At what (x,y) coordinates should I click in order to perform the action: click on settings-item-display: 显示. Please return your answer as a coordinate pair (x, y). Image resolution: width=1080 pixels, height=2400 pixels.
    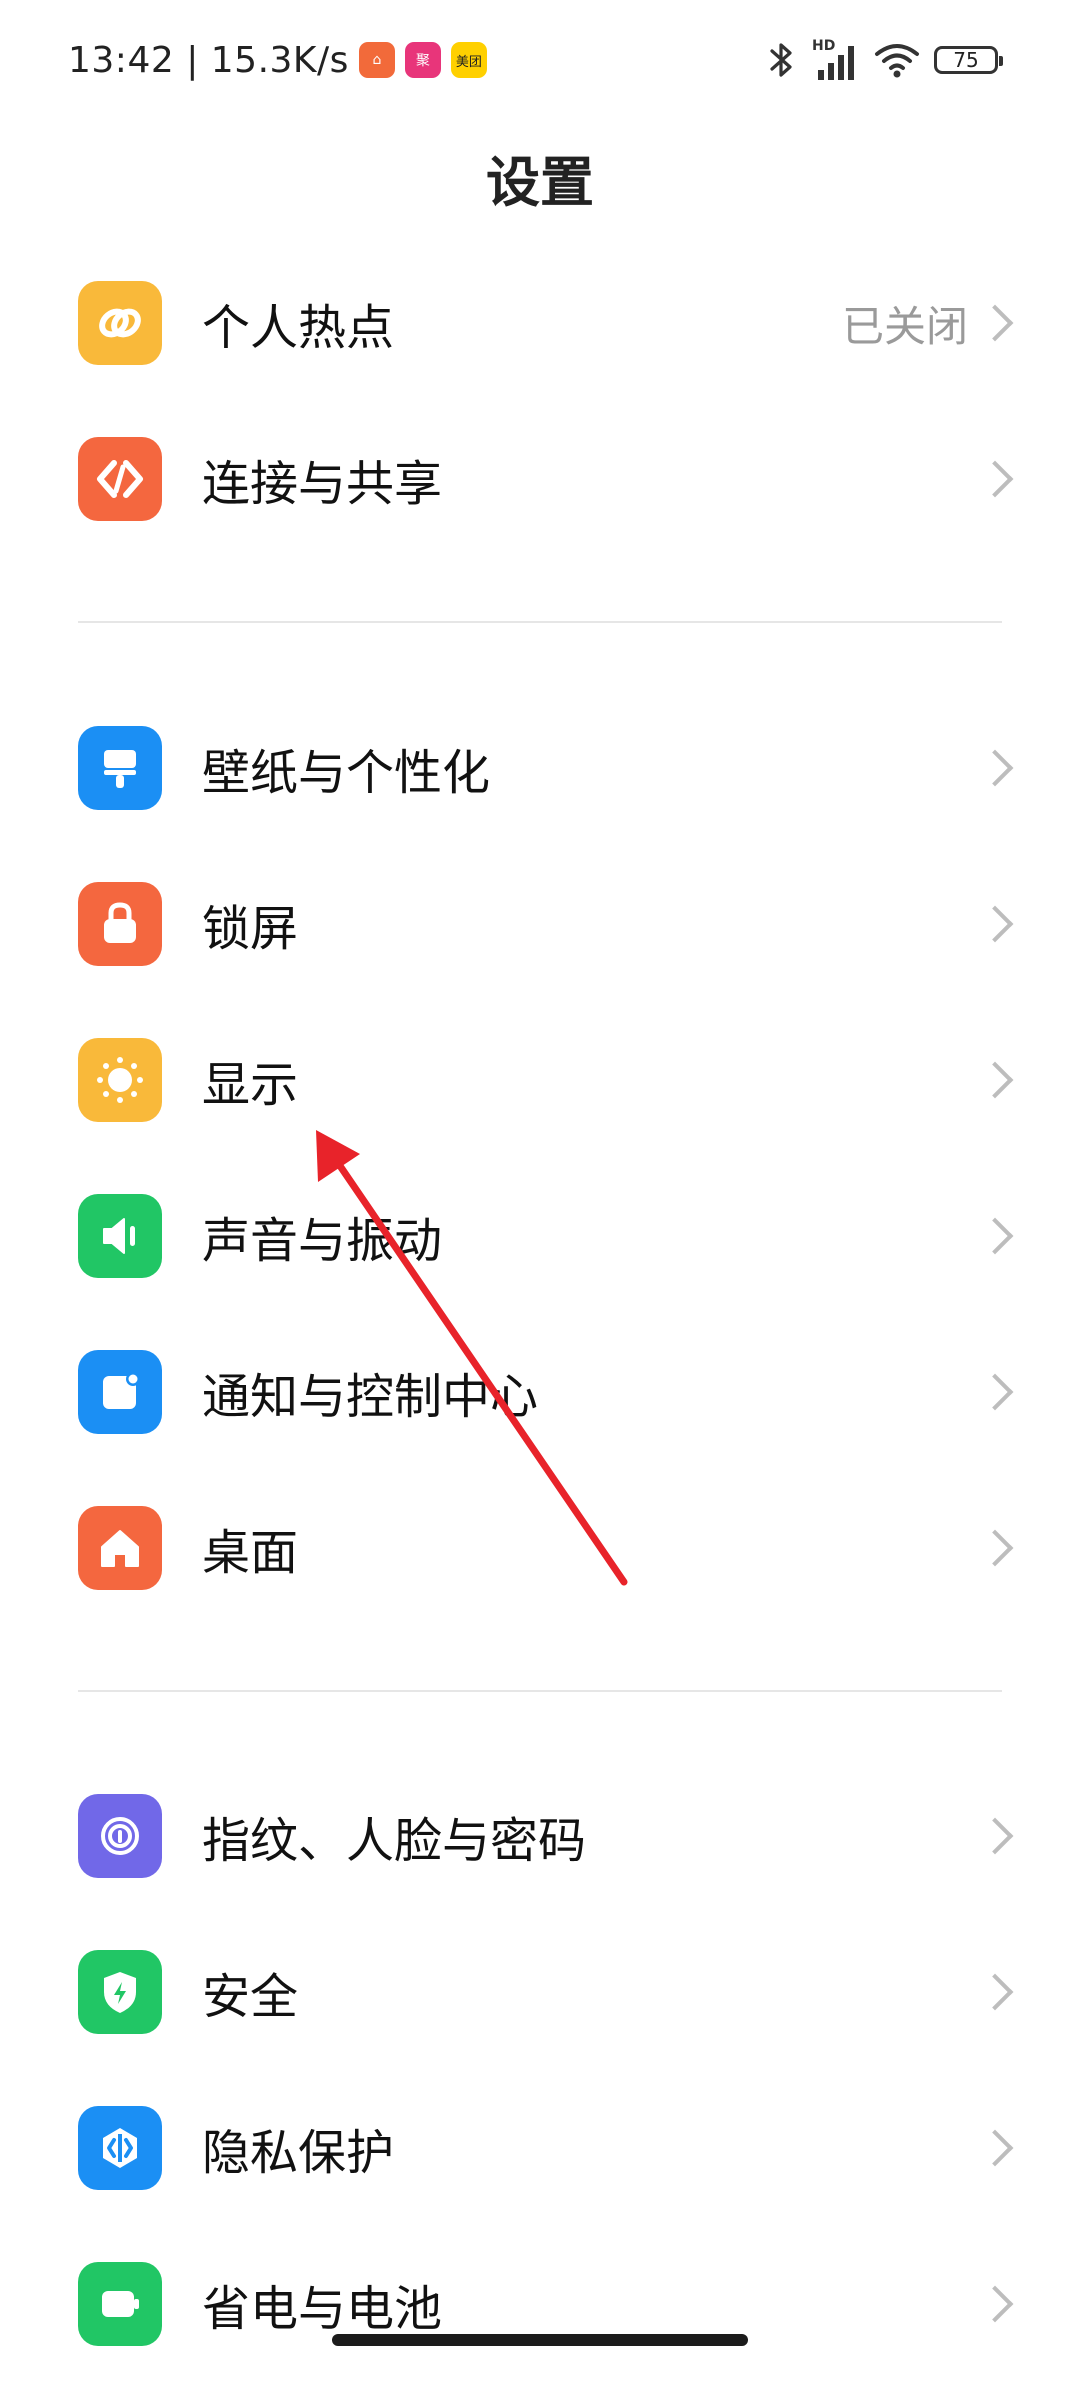
    Looking at the image, I should click on (540, 1080).